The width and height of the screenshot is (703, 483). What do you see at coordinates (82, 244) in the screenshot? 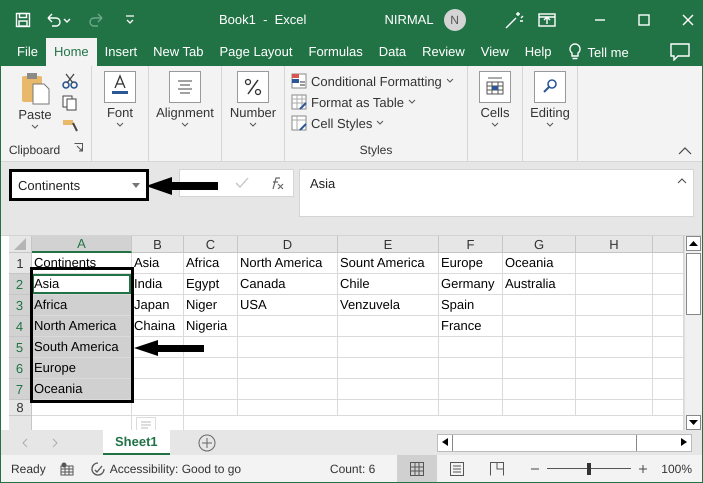
I see `column-header: A` at bounding box center [82, 244].